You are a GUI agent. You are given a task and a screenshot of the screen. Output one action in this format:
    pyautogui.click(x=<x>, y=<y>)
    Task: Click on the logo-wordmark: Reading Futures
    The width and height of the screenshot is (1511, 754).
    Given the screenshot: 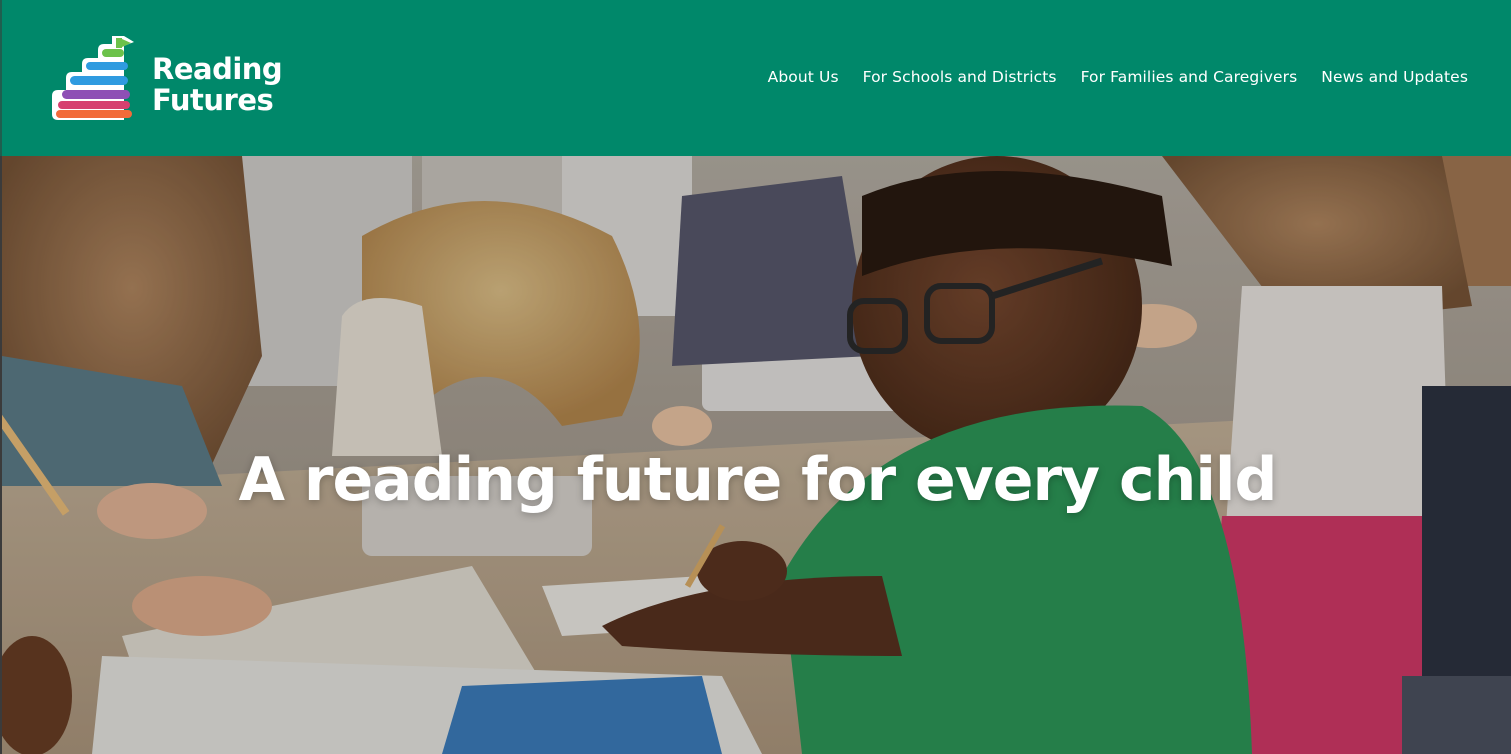 What is the action you would take?
    pyautogui.click(x=217, y=84)
    